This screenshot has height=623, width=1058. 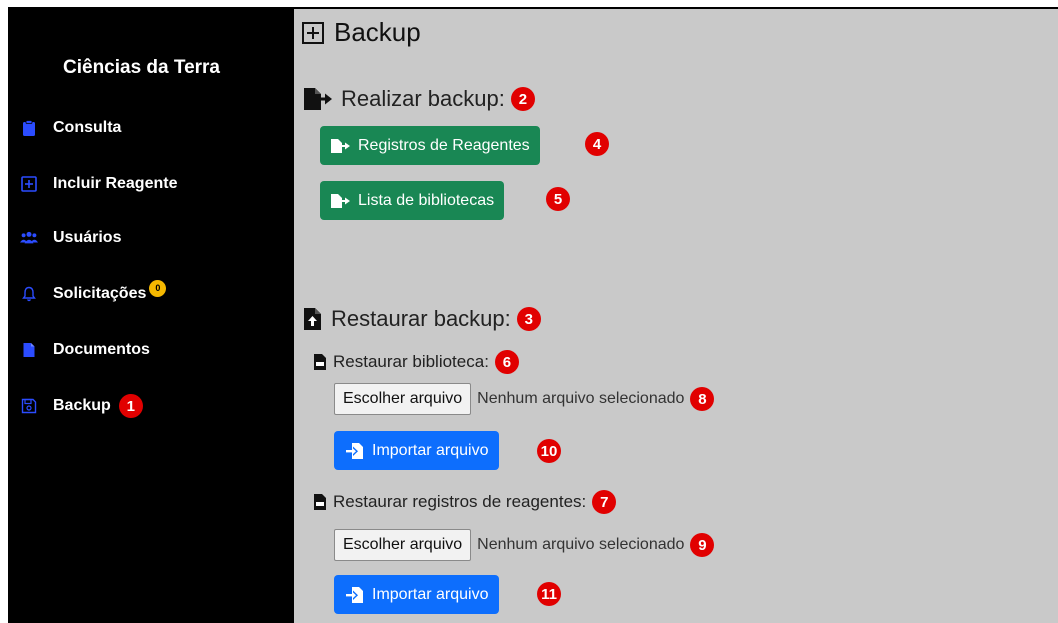 I want to click on sidebar-item-backup: Backup 1, so click(x=81, y=406).